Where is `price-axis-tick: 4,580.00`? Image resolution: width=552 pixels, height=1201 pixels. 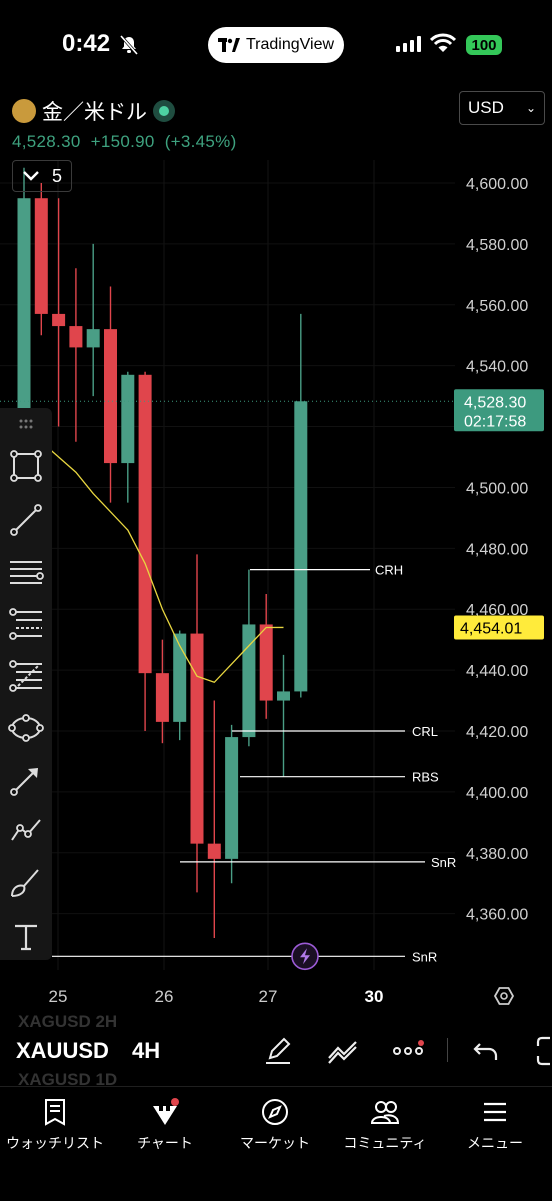 price-axis-tick: 4,580.00 is located at coordinates (497, 245).